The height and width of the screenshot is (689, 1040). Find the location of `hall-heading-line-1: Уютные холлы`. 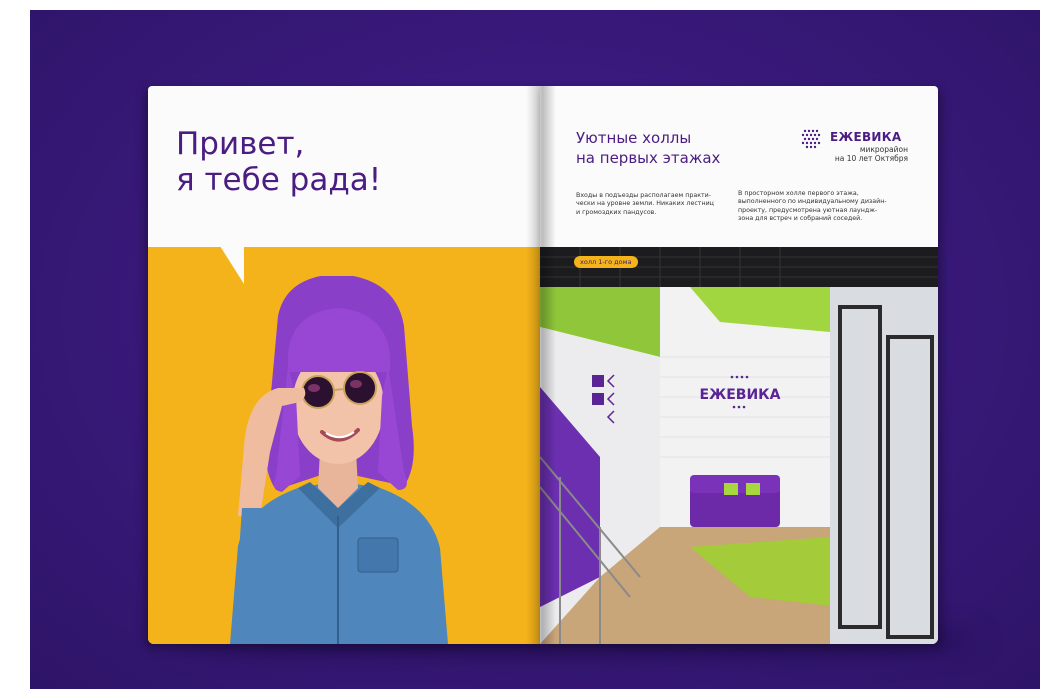

hall-heading-line-1: Уютные холлы is located at coordinates (634, 138).